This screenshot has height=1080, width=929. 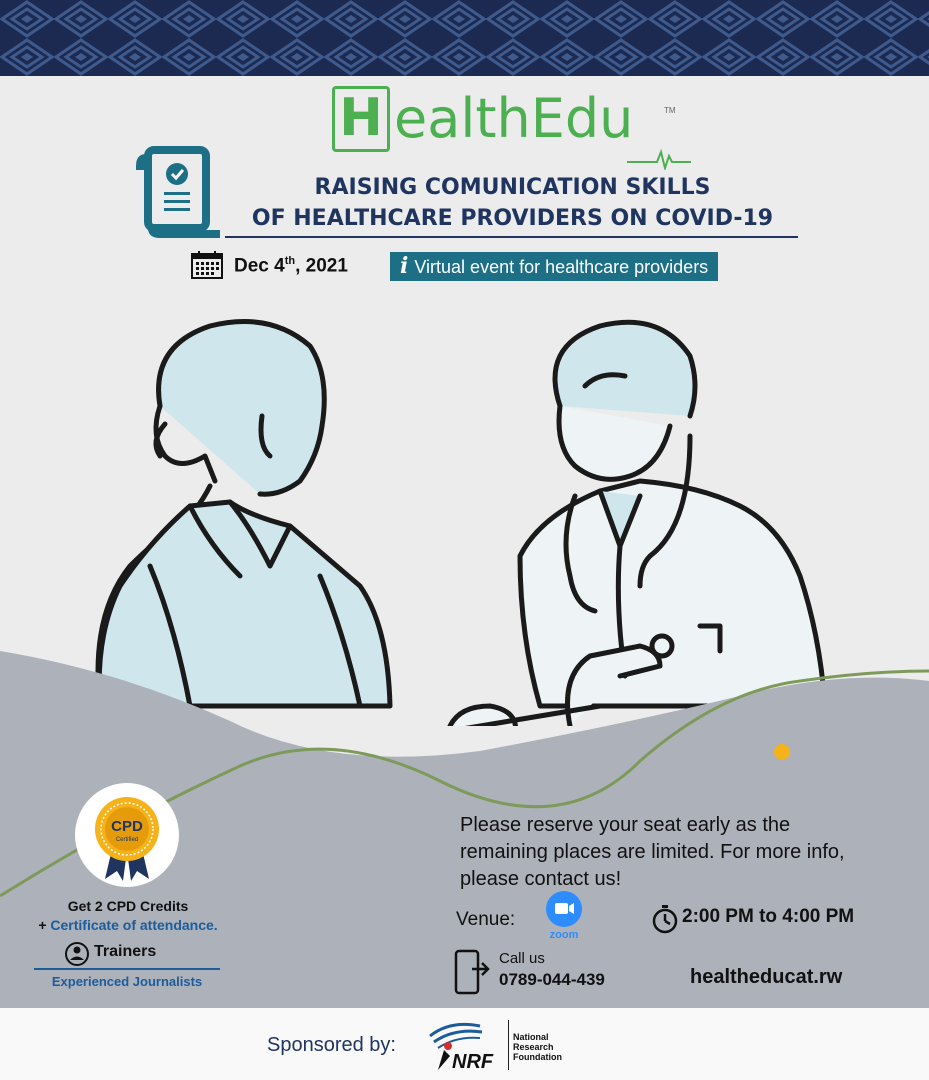 What do you see at coordinates (44, 925) in the screenshot?
I see `cpd-plus: +` at bounding box center [44, 925].